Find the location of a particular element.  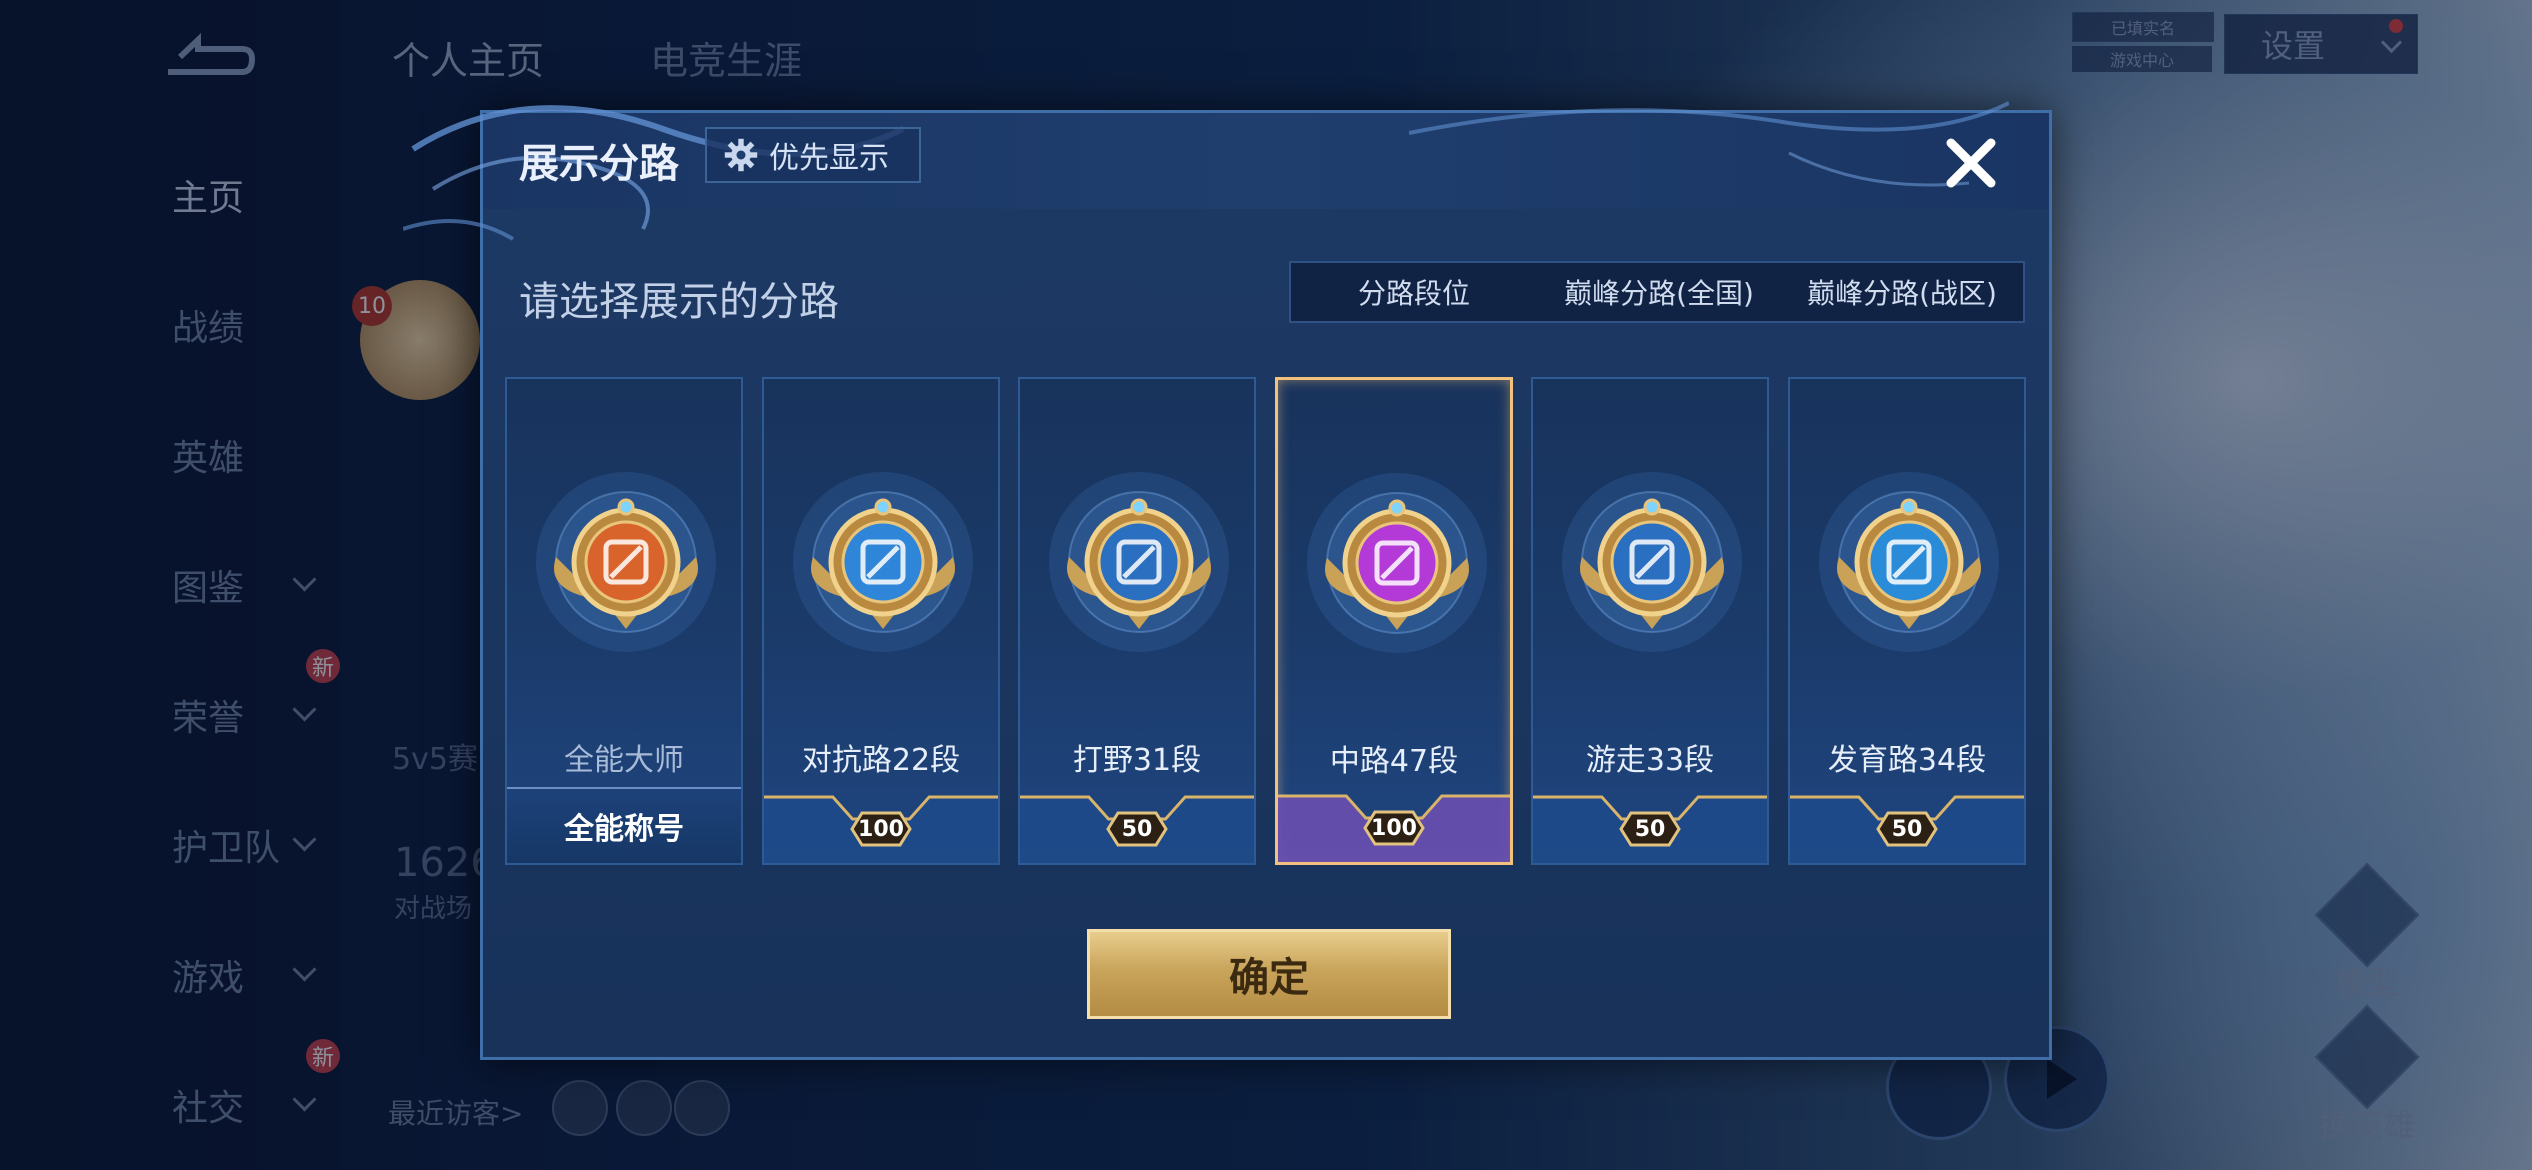

lane-card-title: 发育路34段 is located at coordinates (1907, 760).